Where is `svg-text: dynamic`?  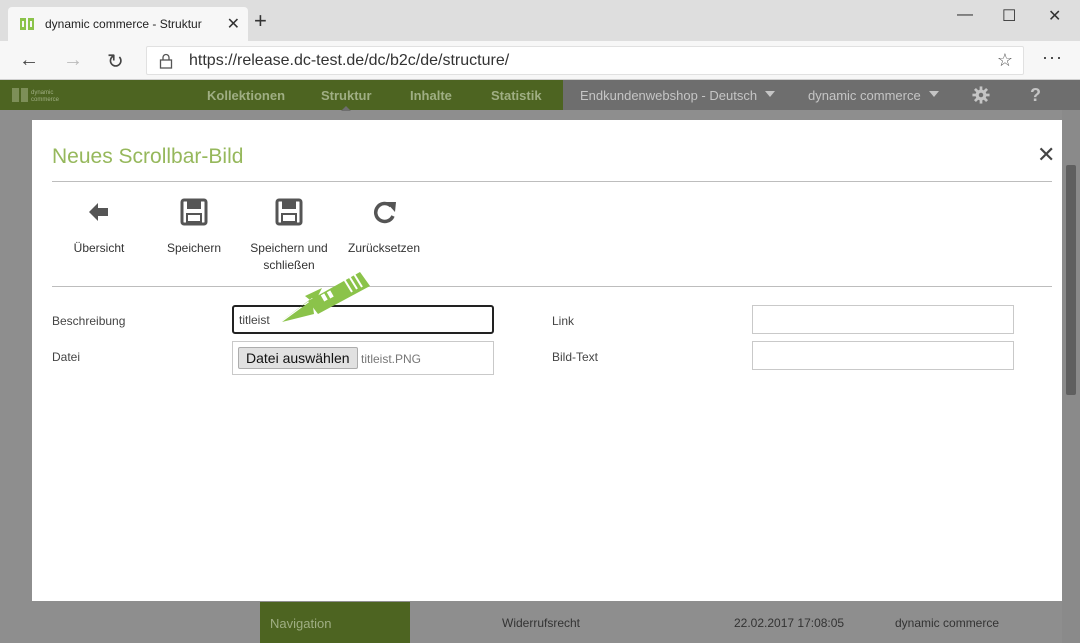 svg-text: dynamic is located at coordinates (42, 93).